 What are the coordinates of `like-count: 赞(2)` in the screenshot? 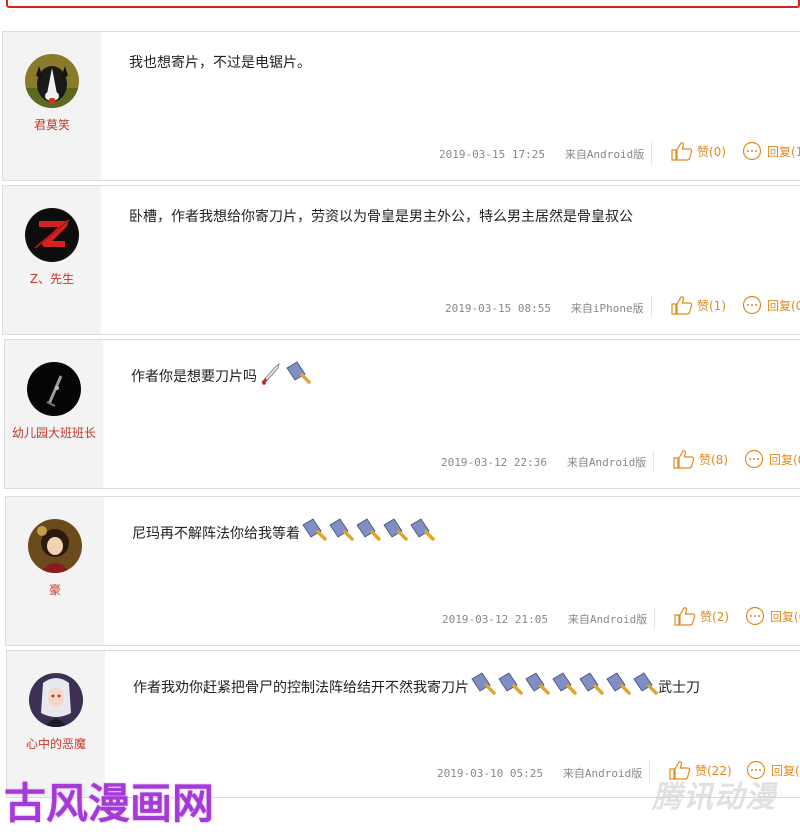 It's located at (714, 616).